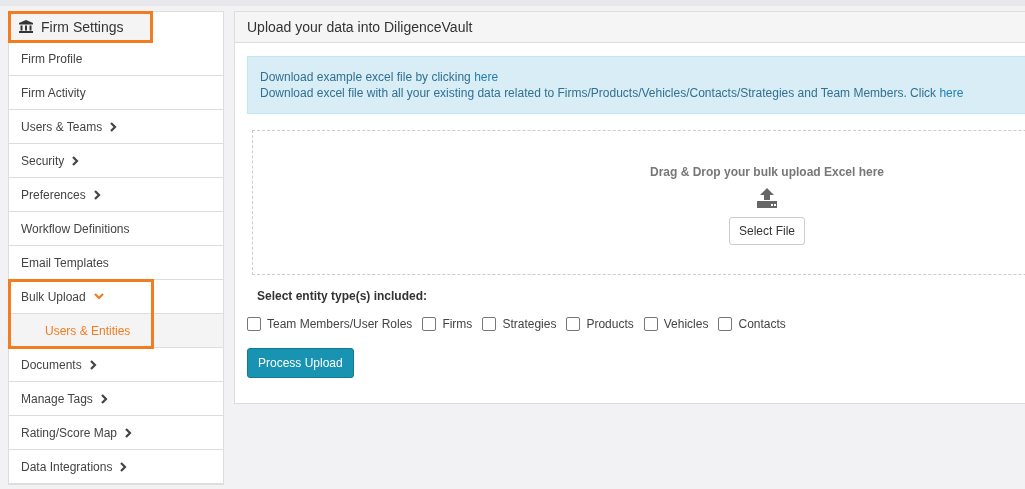 Image resolution: width=1025 pixels, height=489 pixels. Describe the element at coordinates (343, 296) in the screenshot. I see `entity-label: Select entity type(s) included:` at that location.